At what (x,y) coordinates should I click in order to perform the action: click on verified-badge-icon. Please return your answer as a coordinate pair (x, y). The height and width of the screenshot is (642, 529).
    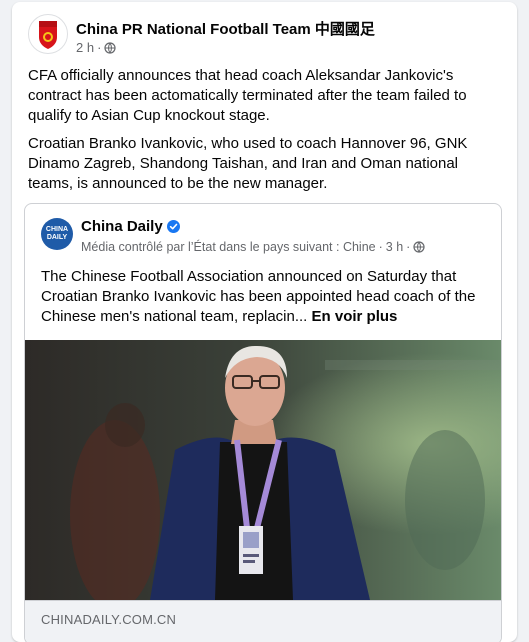
    Looking at the image, I should click on (173, 226).